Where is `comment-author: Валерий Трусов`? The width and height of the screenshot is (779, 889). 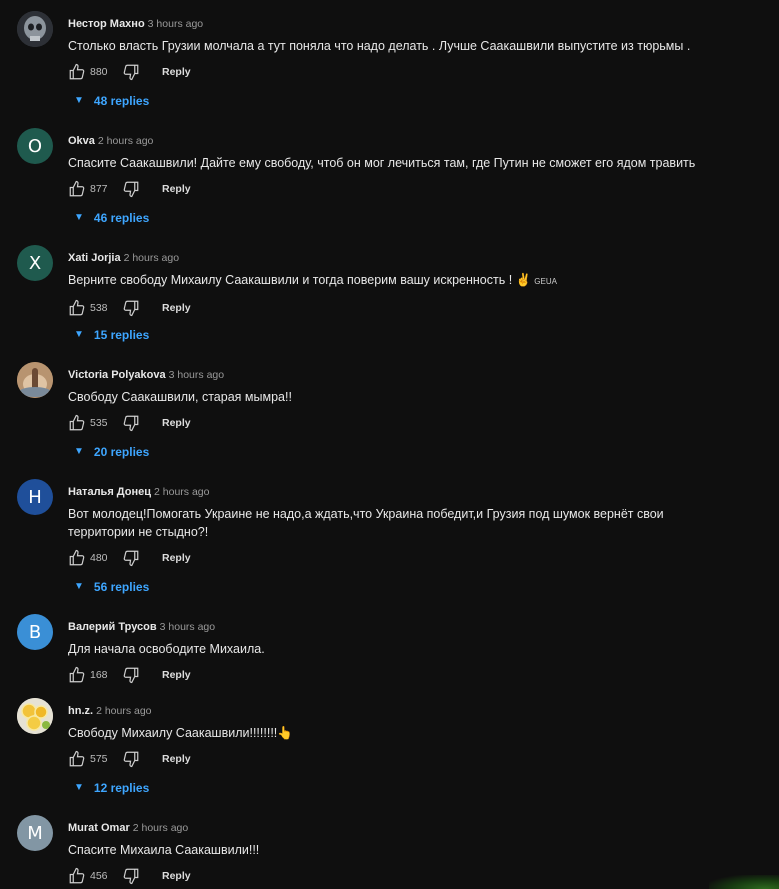
comment-author: Валерий Трусов is located at coordinates (112, 627).